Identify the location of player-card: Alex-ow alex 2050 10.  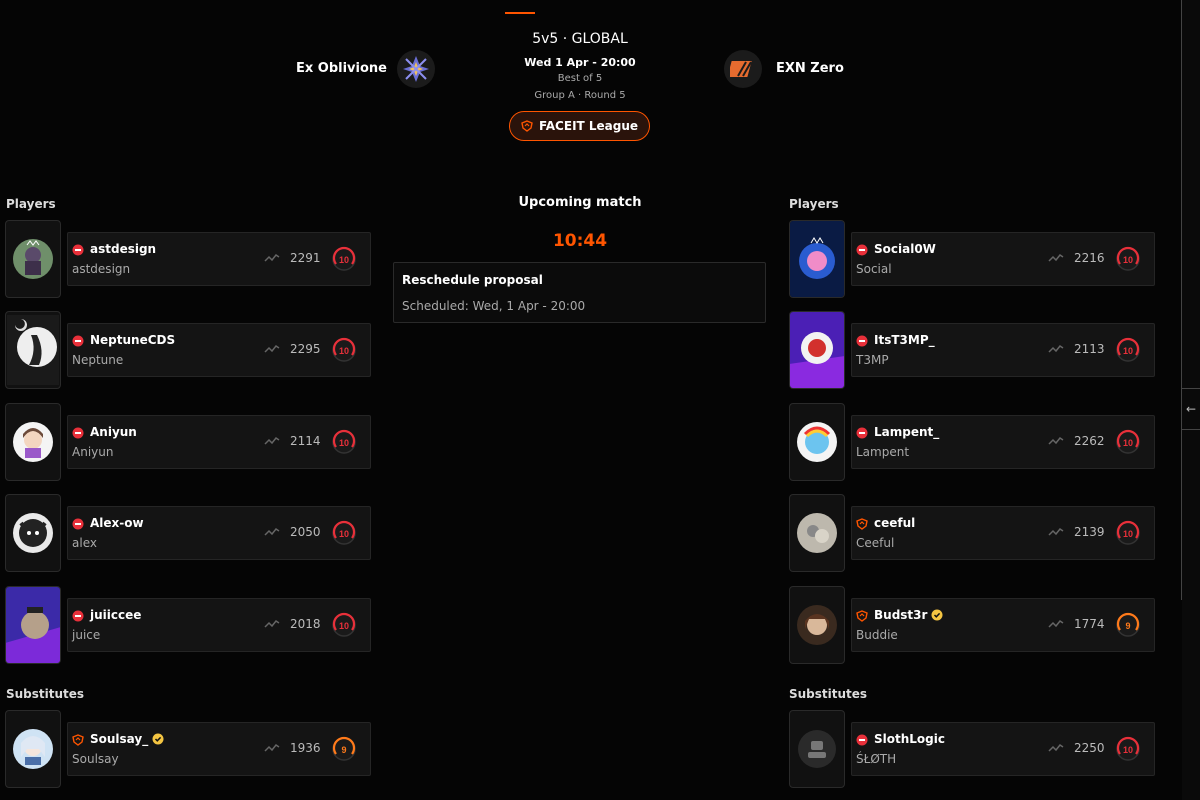
(219, 533).